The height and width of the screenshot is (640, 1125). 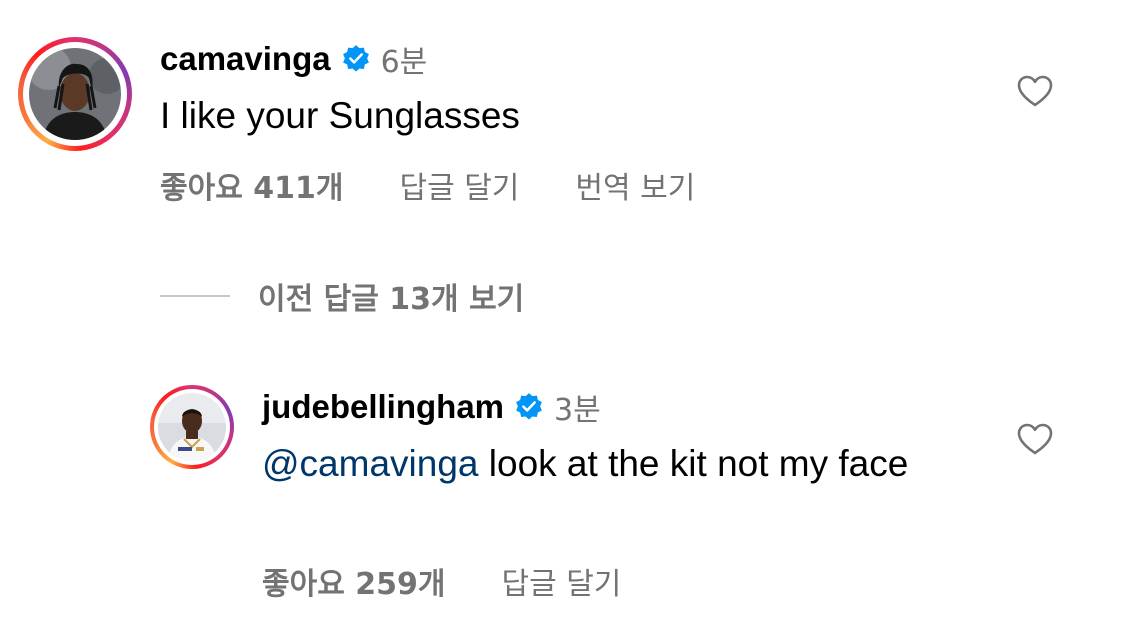 What do you see at coordinates (391, 299) in the screenshot?
I see `view-previous-replies-label: 이전 답글 13개 보기` at bounding box center [391, 299].